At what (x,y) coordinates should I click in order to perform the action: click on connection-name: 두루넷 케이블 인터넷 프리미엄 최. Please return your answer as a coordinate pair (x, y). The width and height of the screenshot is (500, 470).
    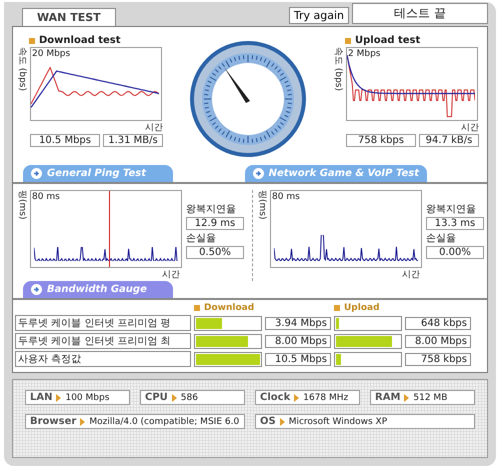
    Looking at the image, I should click on (103, 341).